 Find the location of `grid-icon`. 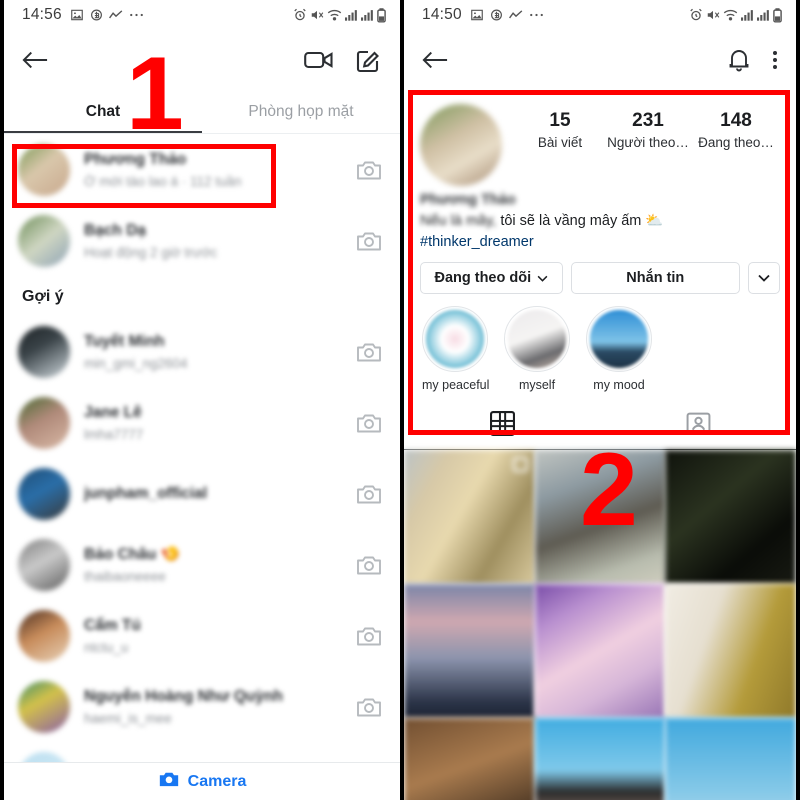

grid-icon is located at coordinates (502, 426).